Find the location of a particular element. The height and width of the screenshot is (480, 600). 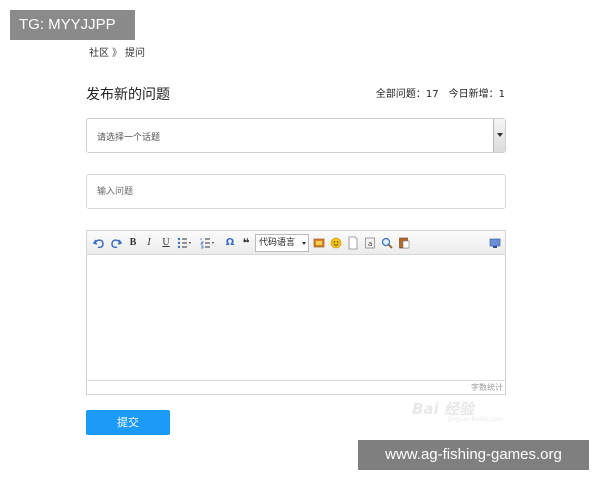

svg-text: a is located at coordinates (370, 244).